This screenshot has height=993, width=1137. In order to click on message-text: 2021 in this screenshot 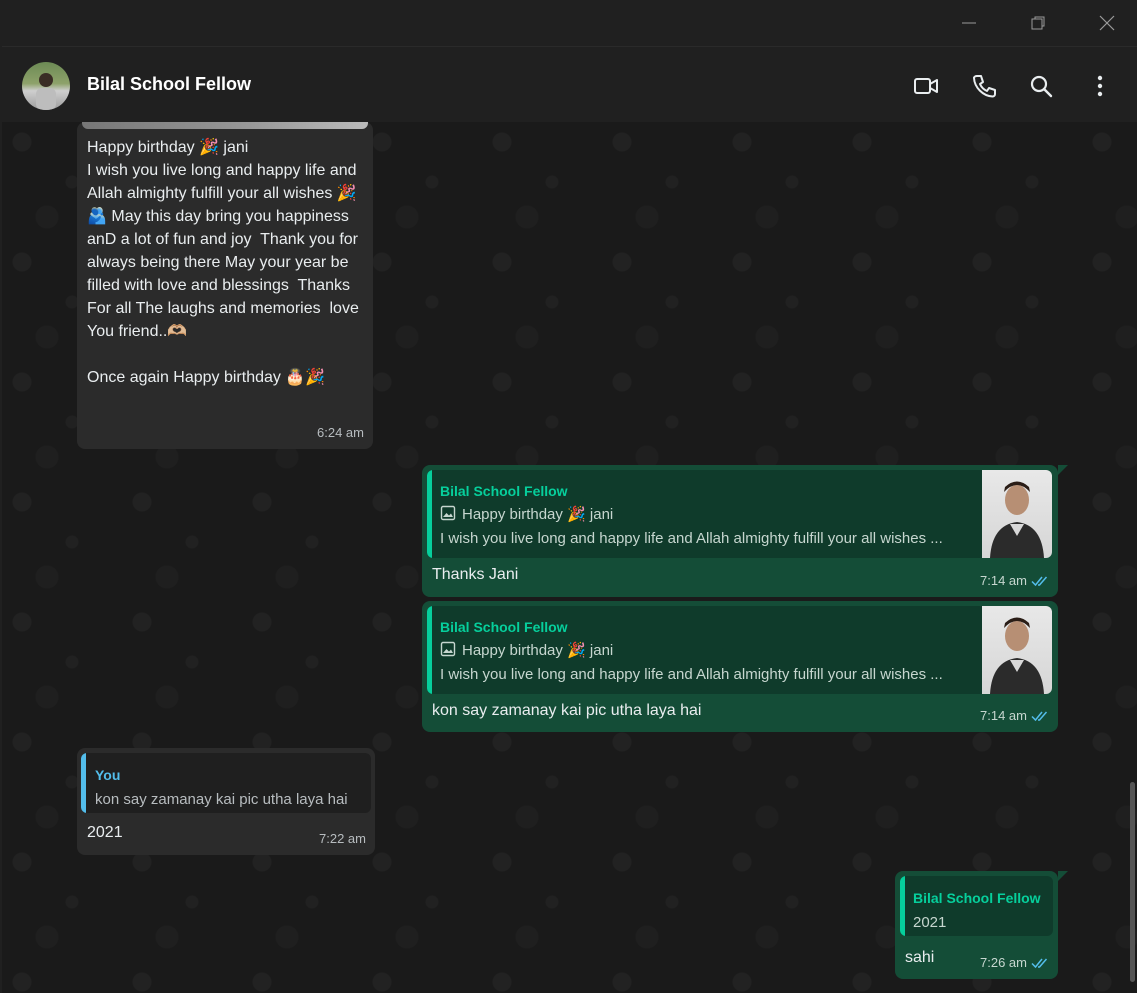, I will do `click(105, 832)`.